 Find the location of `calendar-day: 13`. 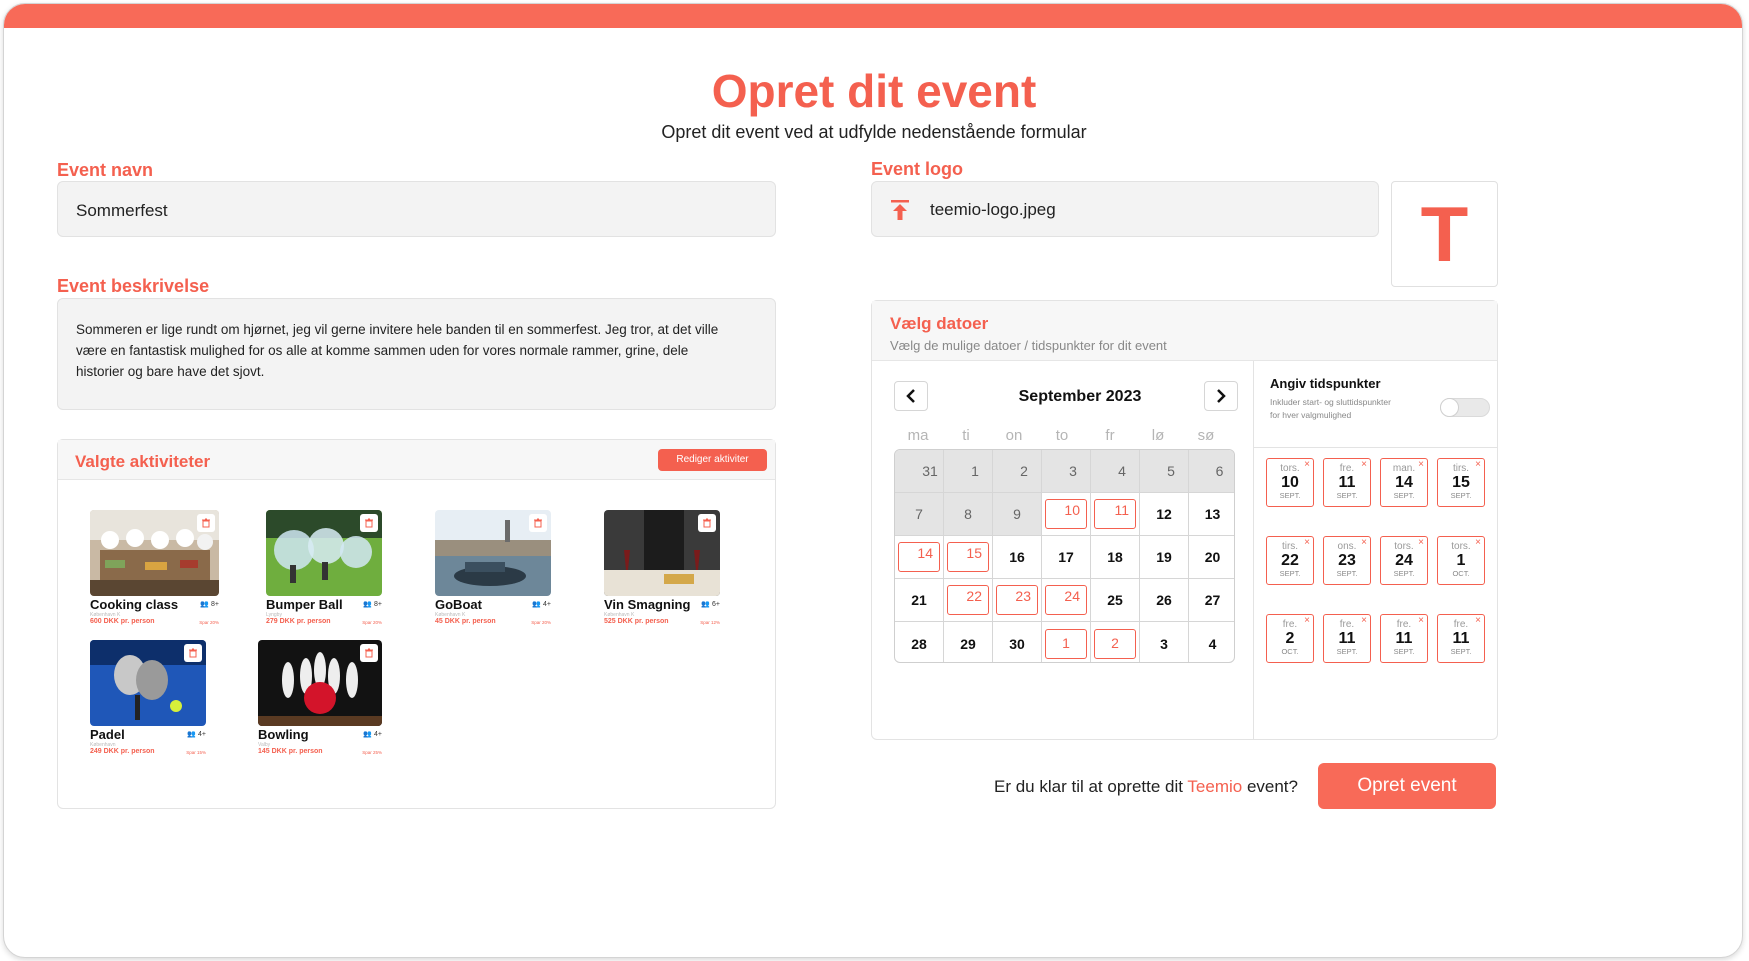

calendar-day: 13 is located at coordinates (1211, 514).